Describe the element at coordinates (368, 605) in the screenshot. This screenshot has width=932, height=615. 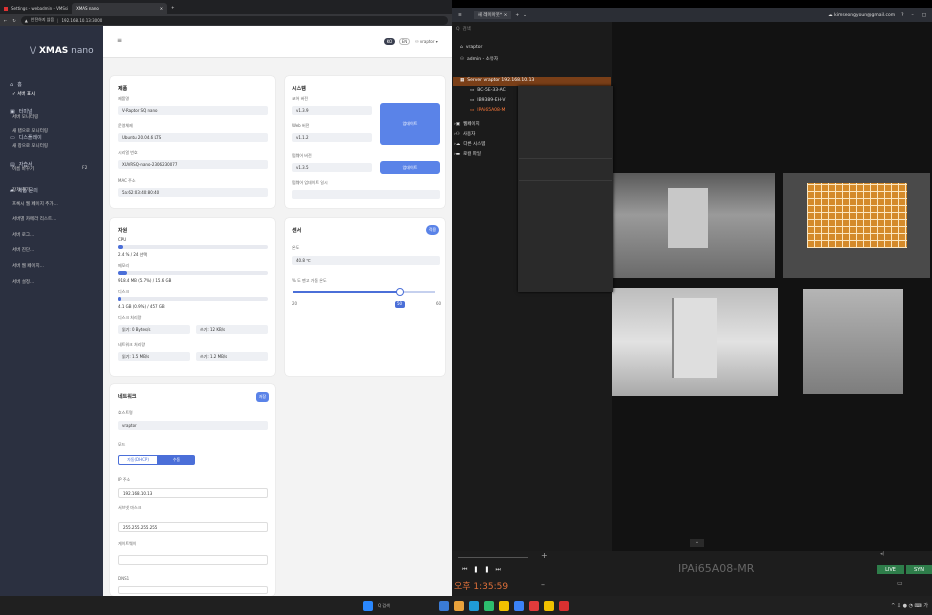
I see `windows-start-icon` at that location.